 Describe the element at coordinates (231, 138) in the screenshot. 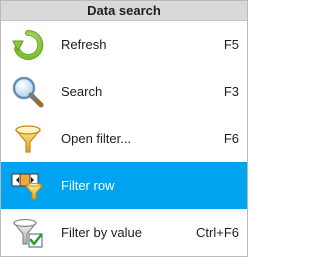

I see `menu-item-shortcut: F6` at that location.